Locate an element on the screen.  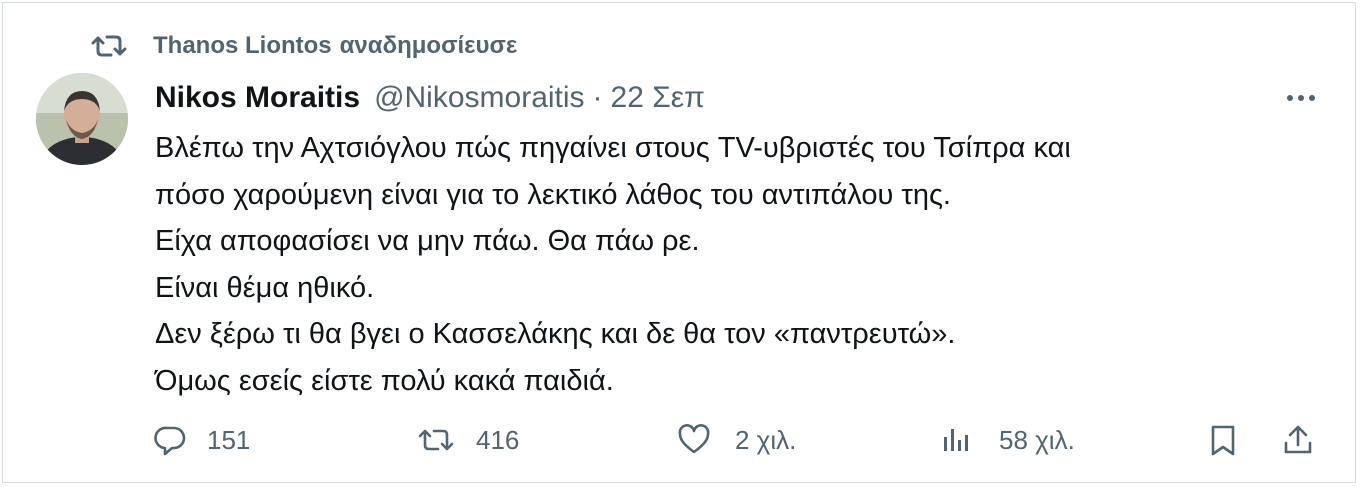
action-bar: 151 416 2 χιλ. 58 χιλ. is located at coordinates (680, 440).